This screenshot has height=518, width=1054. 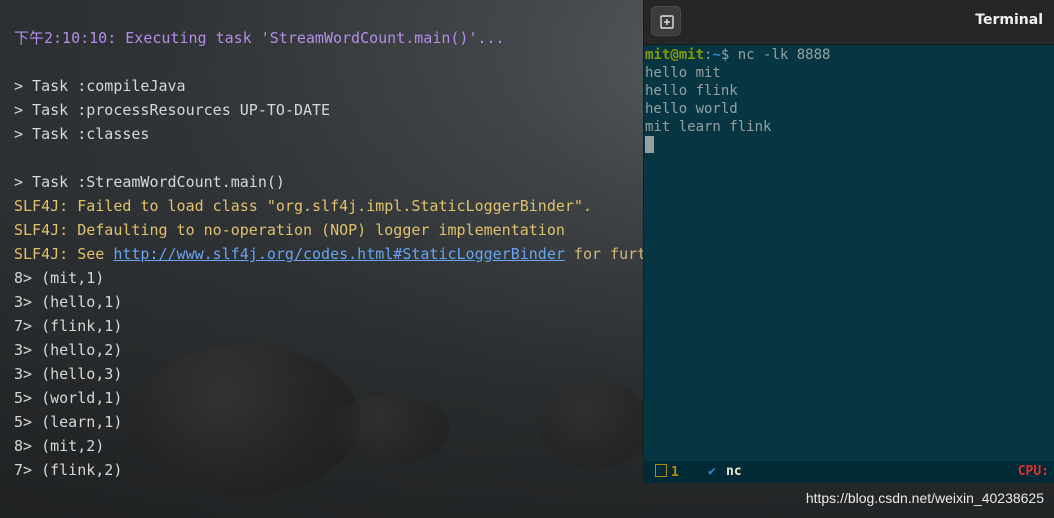 What do you see at coordinates (329, 326) in the screenshot?
I see `console-line: 7> (flink,1)` at bounding box center [329, 326].